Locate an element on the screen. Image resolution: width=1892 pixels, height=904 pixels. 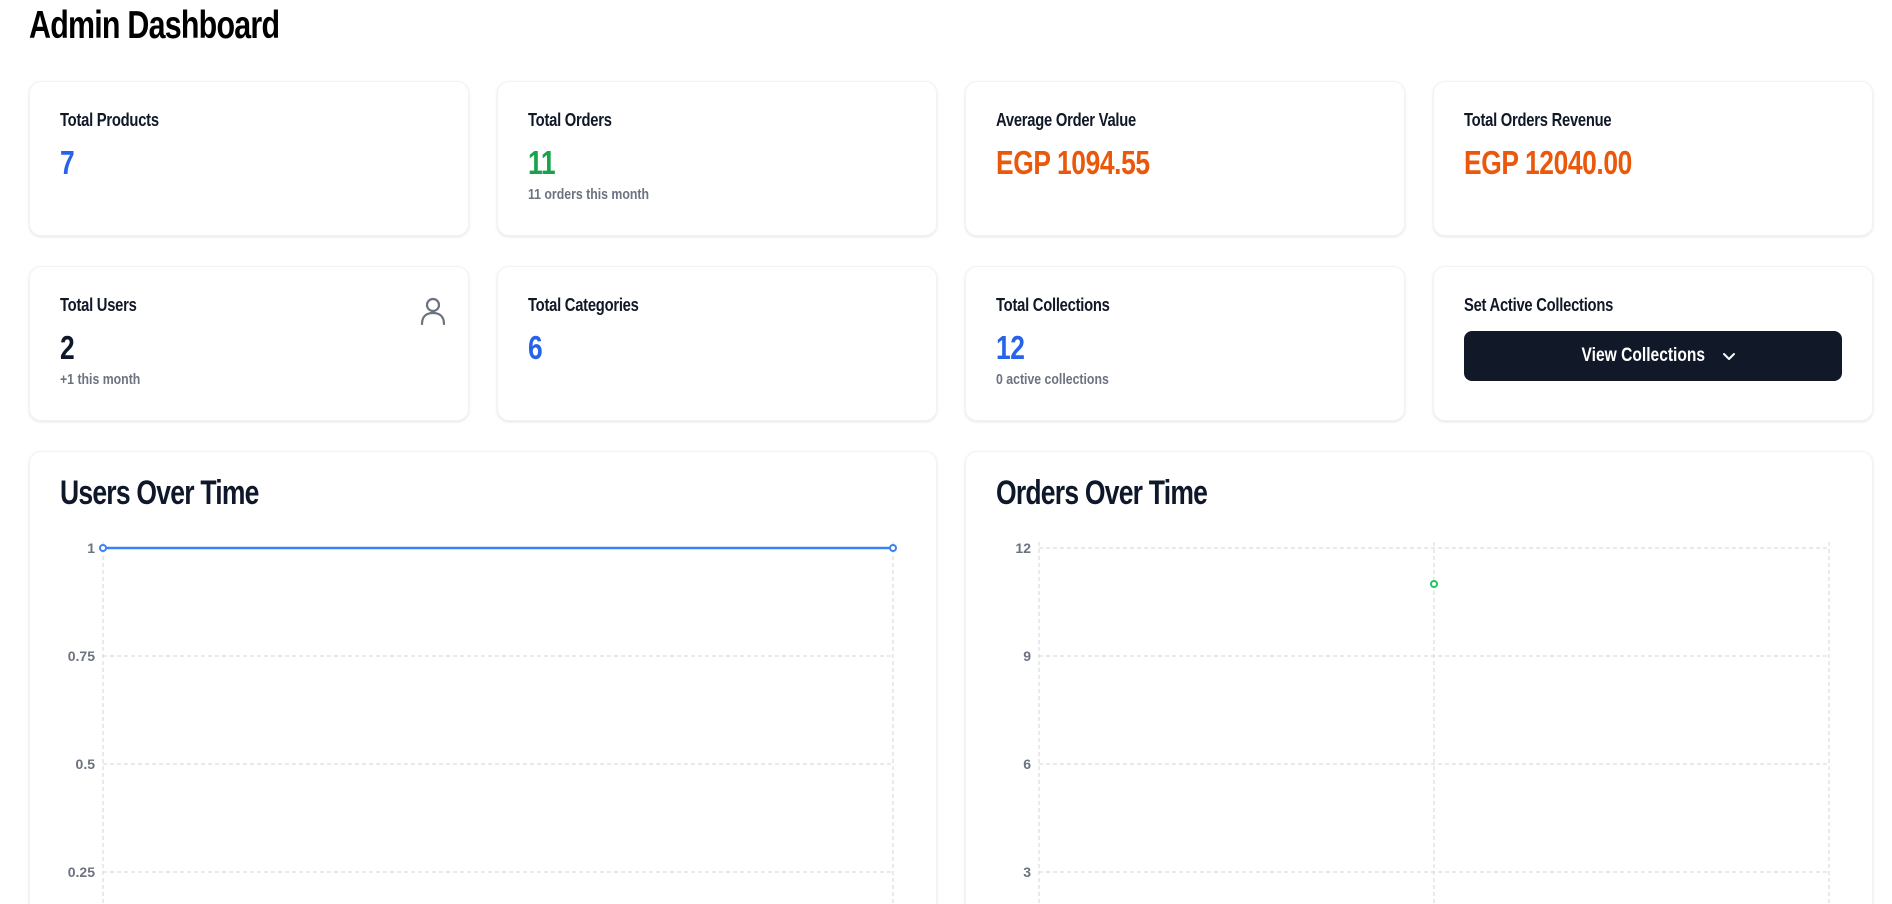
total-users-card: Total Users 2 +1 this month is located at coordinates (249, 343).